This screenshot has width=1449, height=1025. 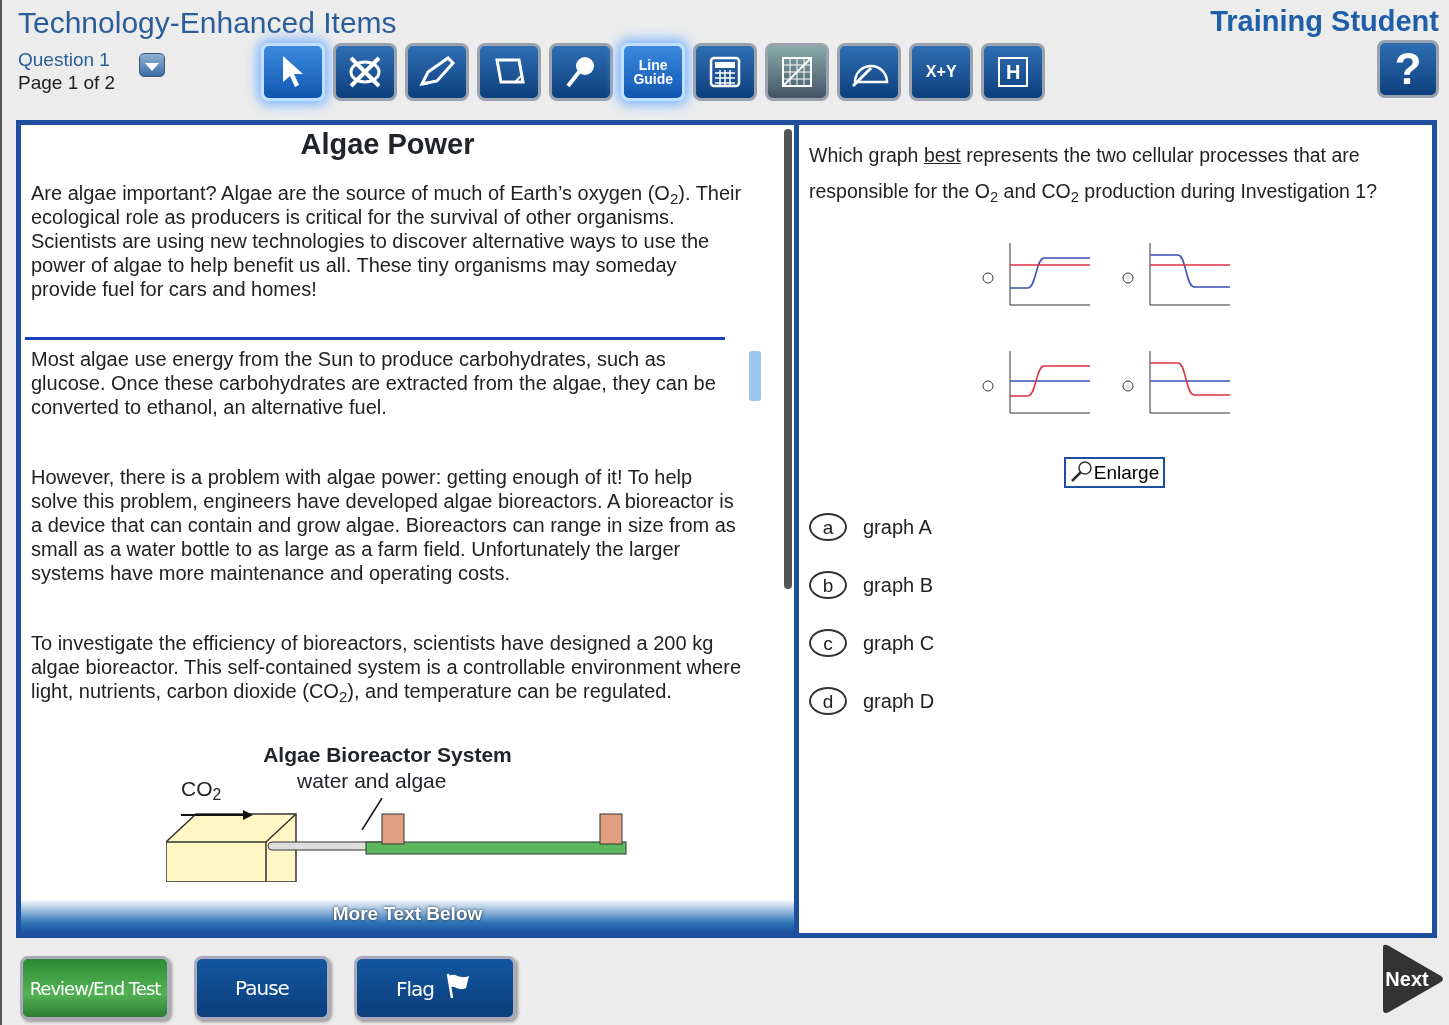 What do you see at coordinates (387, 145) in the screenshot?
I see `passage-title: Algae Power` at bounding box center [387, 145].